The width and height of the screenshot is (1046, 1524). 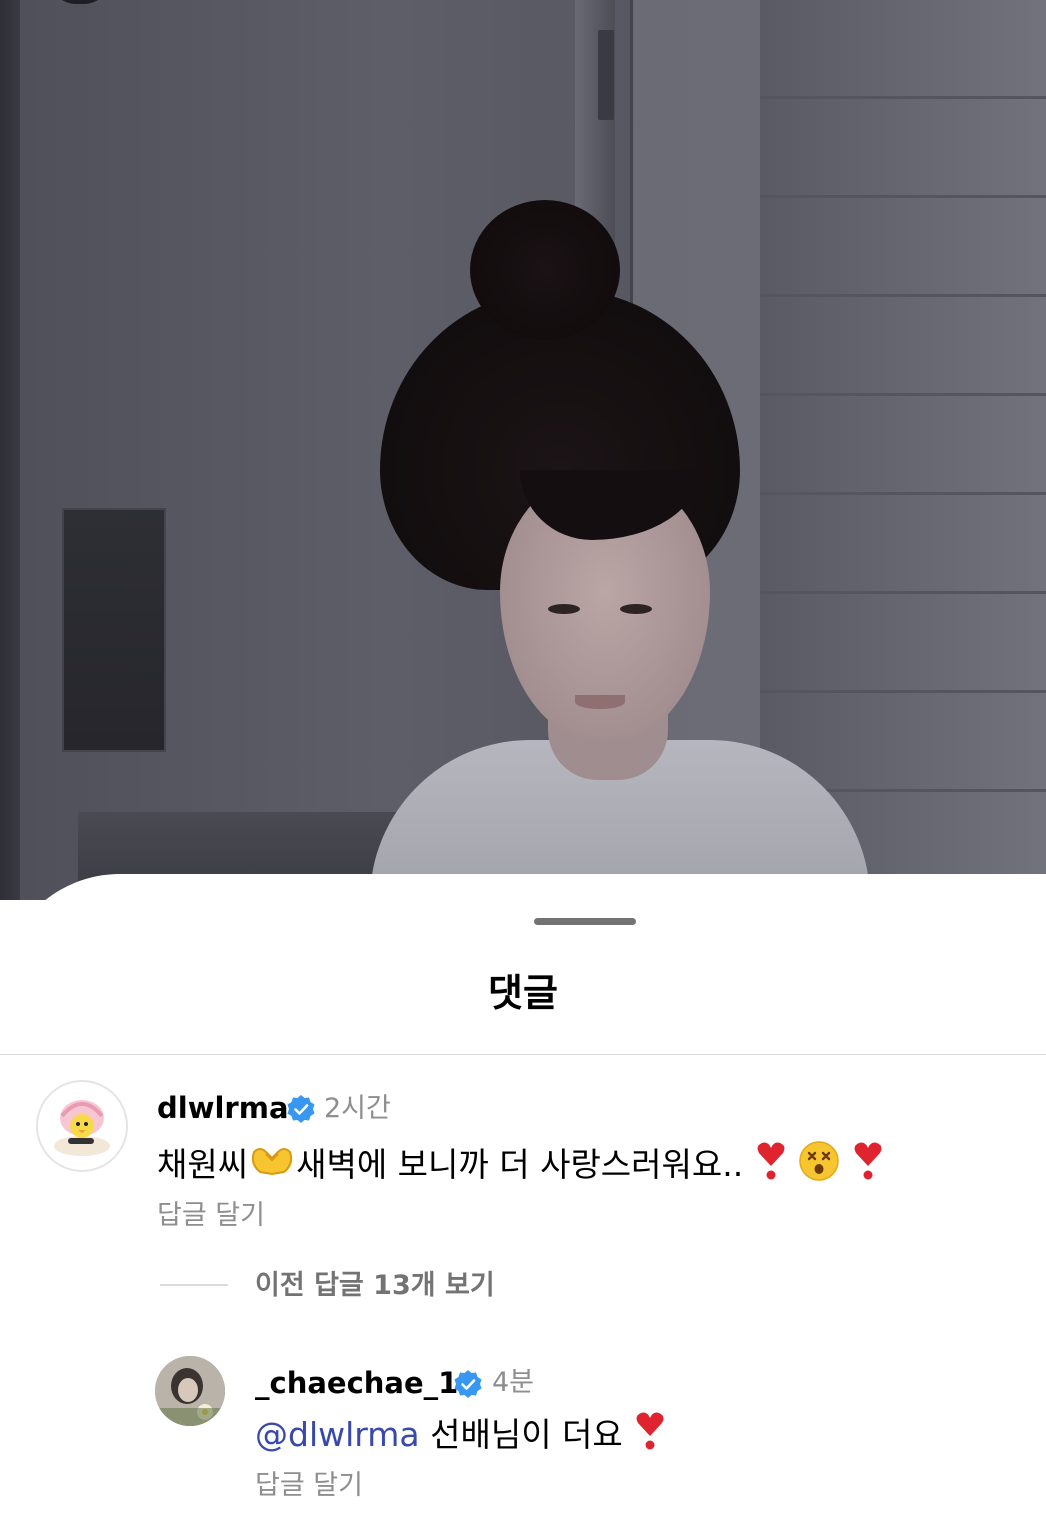 What do you see at coordinates (600, 702) in the screenshot?
I see `person-mouth` at bounding box center [600, 702].